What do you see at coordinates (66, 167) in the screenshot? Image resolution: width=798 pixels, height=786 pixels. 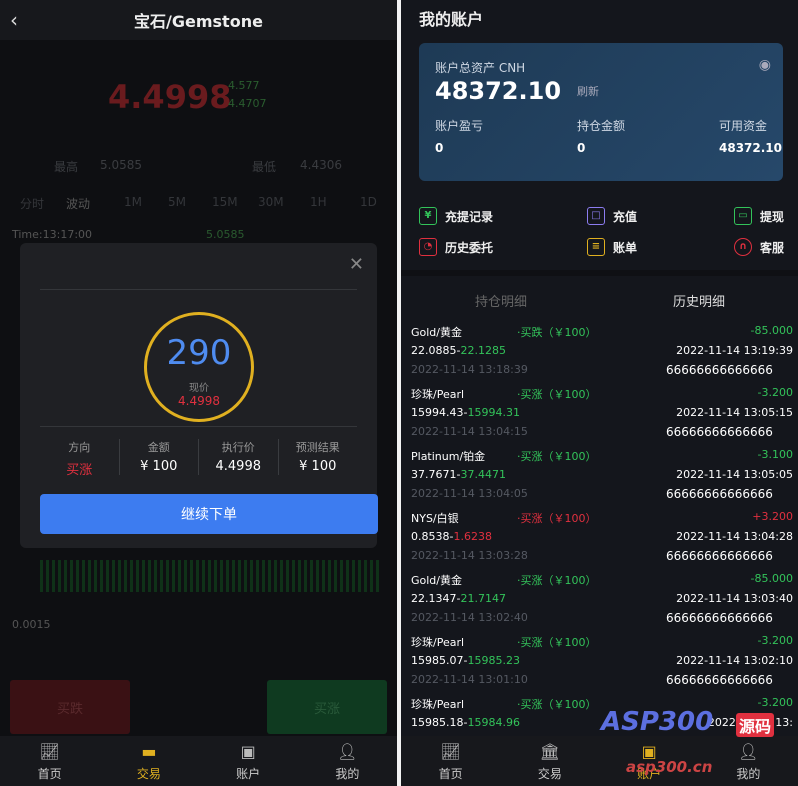 I see `high-label: 最高` at bounding box center [66, 167].